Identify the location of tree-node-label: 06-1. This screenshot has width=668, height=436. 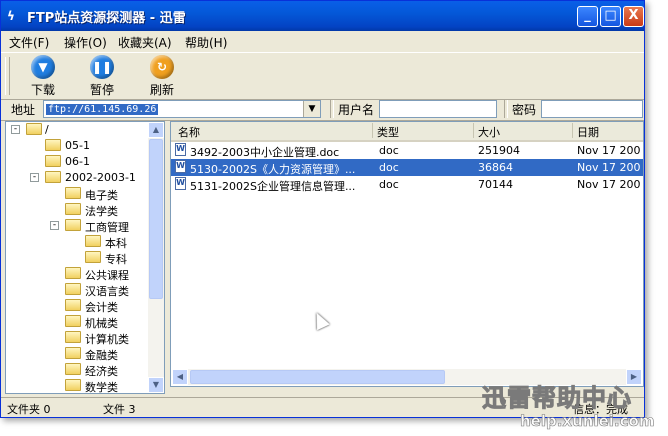
(77, 161).